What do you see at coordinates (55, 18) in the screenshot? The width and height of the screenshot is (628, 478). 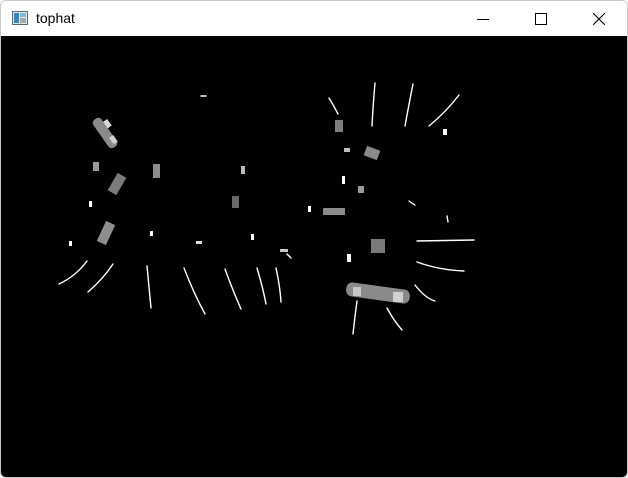 I see `window-title: tophat` at bounding box center [55, 18].